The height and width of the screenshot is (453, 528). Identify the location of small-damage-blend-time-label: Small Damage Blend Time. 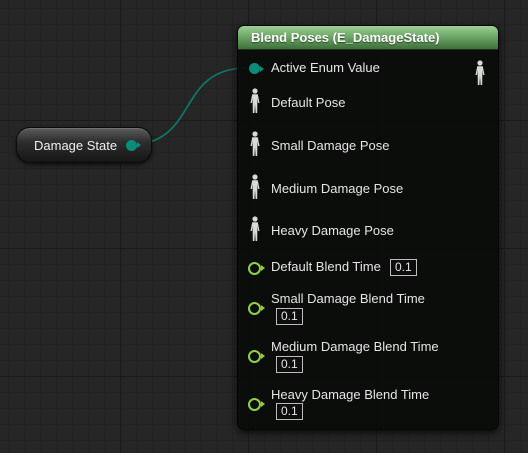
(348, 298).